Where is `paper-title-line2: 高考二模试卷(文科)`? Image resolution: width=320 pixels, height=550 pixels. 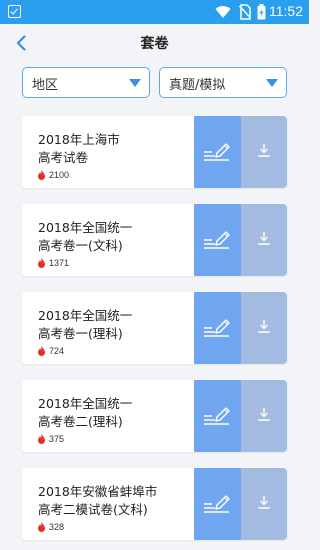 paper-title-line2: 高考二模试卷(文科) is located at coordinates (93, 509).